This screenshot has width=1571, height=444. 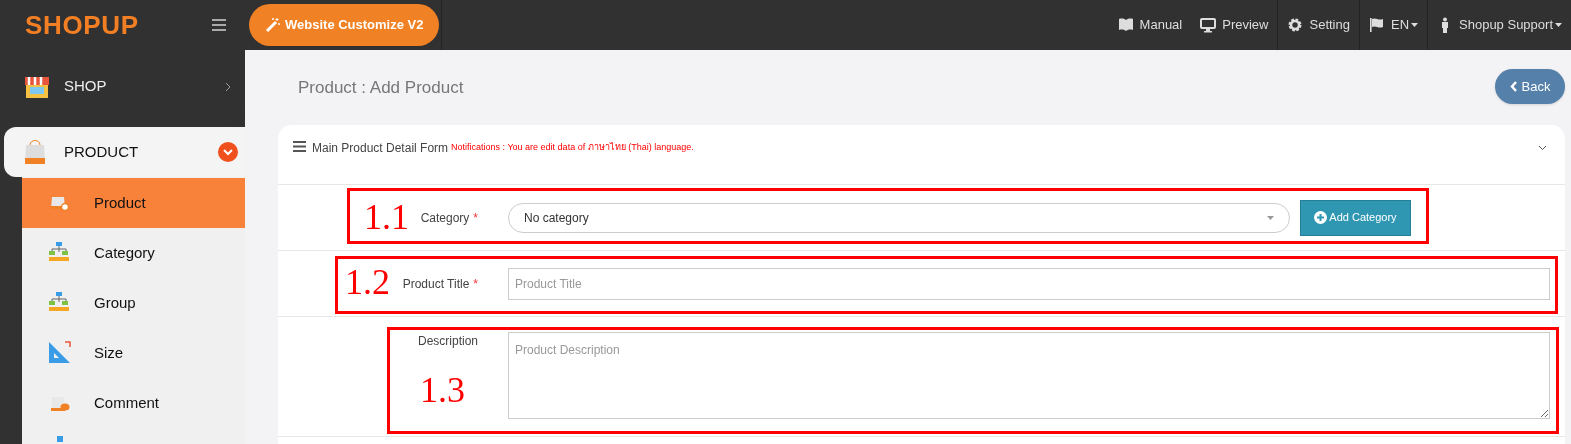 I want to click on sidebar-item: Category, so click(x=133, y=253).